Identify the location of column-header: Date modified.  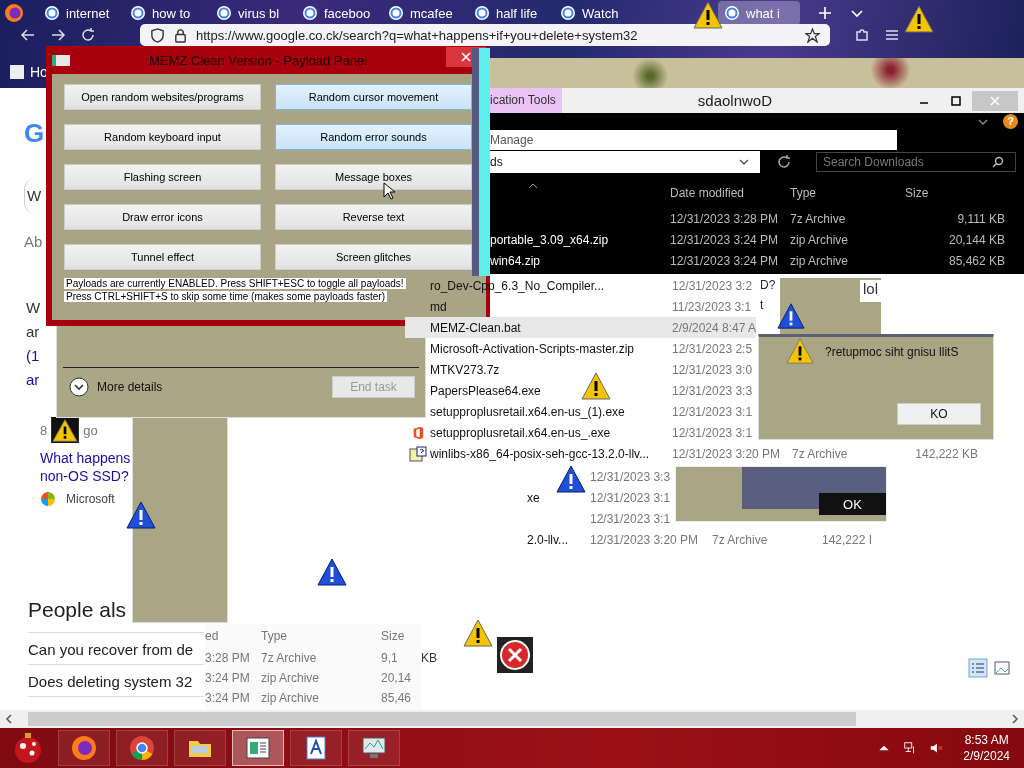
(730, 193).